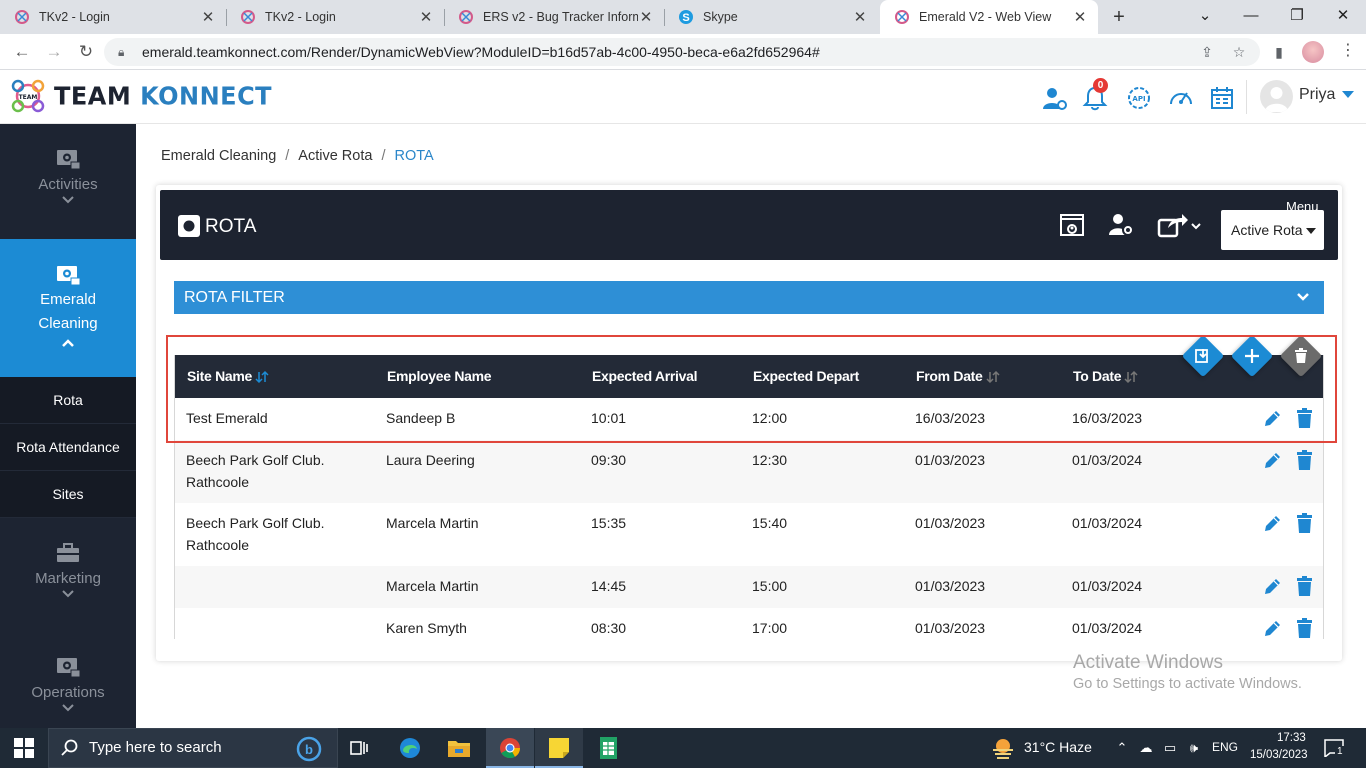 The height and width of the screenshot is (768, 1366). What do you see at coordinates (1348, 50) in the screenshot?
I see `browser-menu-icon: ⋮` at bounding box center [1348, 50].